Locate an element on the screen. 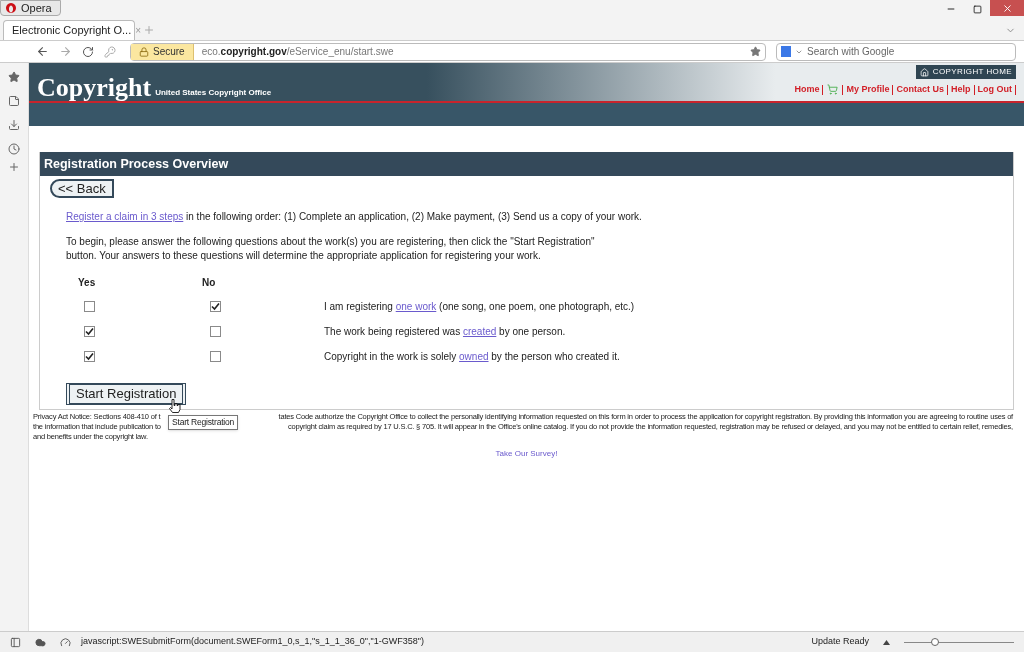  secure-badge: Secure is located at coordinates (162, 51).